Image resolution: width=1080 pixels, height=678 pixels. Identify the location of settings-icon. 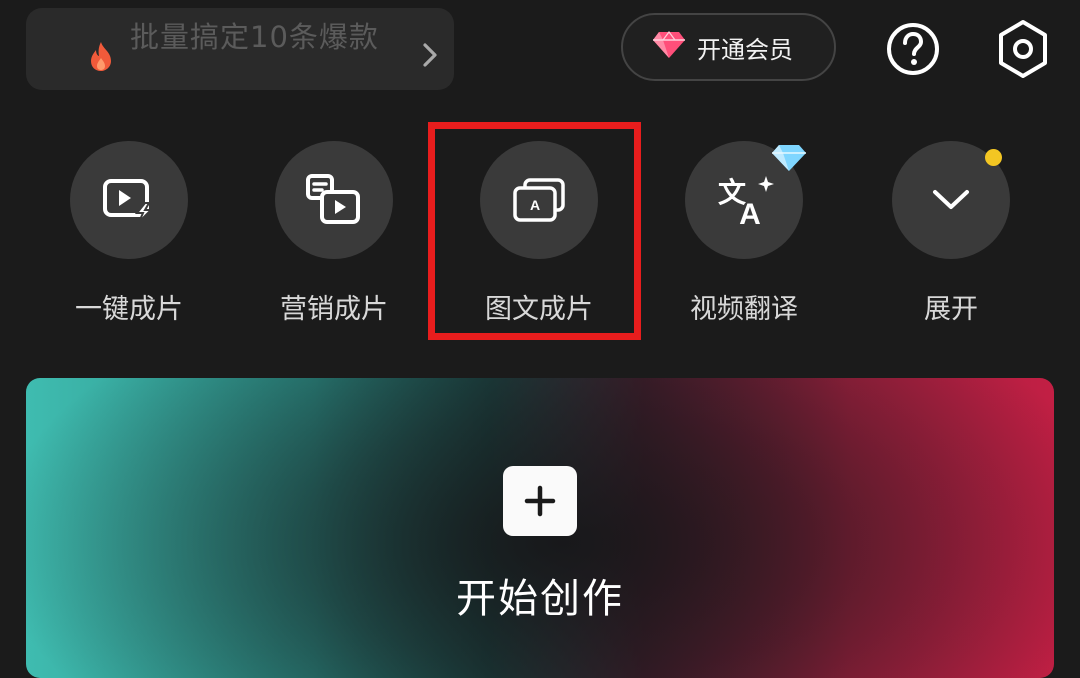
(1023, 49).